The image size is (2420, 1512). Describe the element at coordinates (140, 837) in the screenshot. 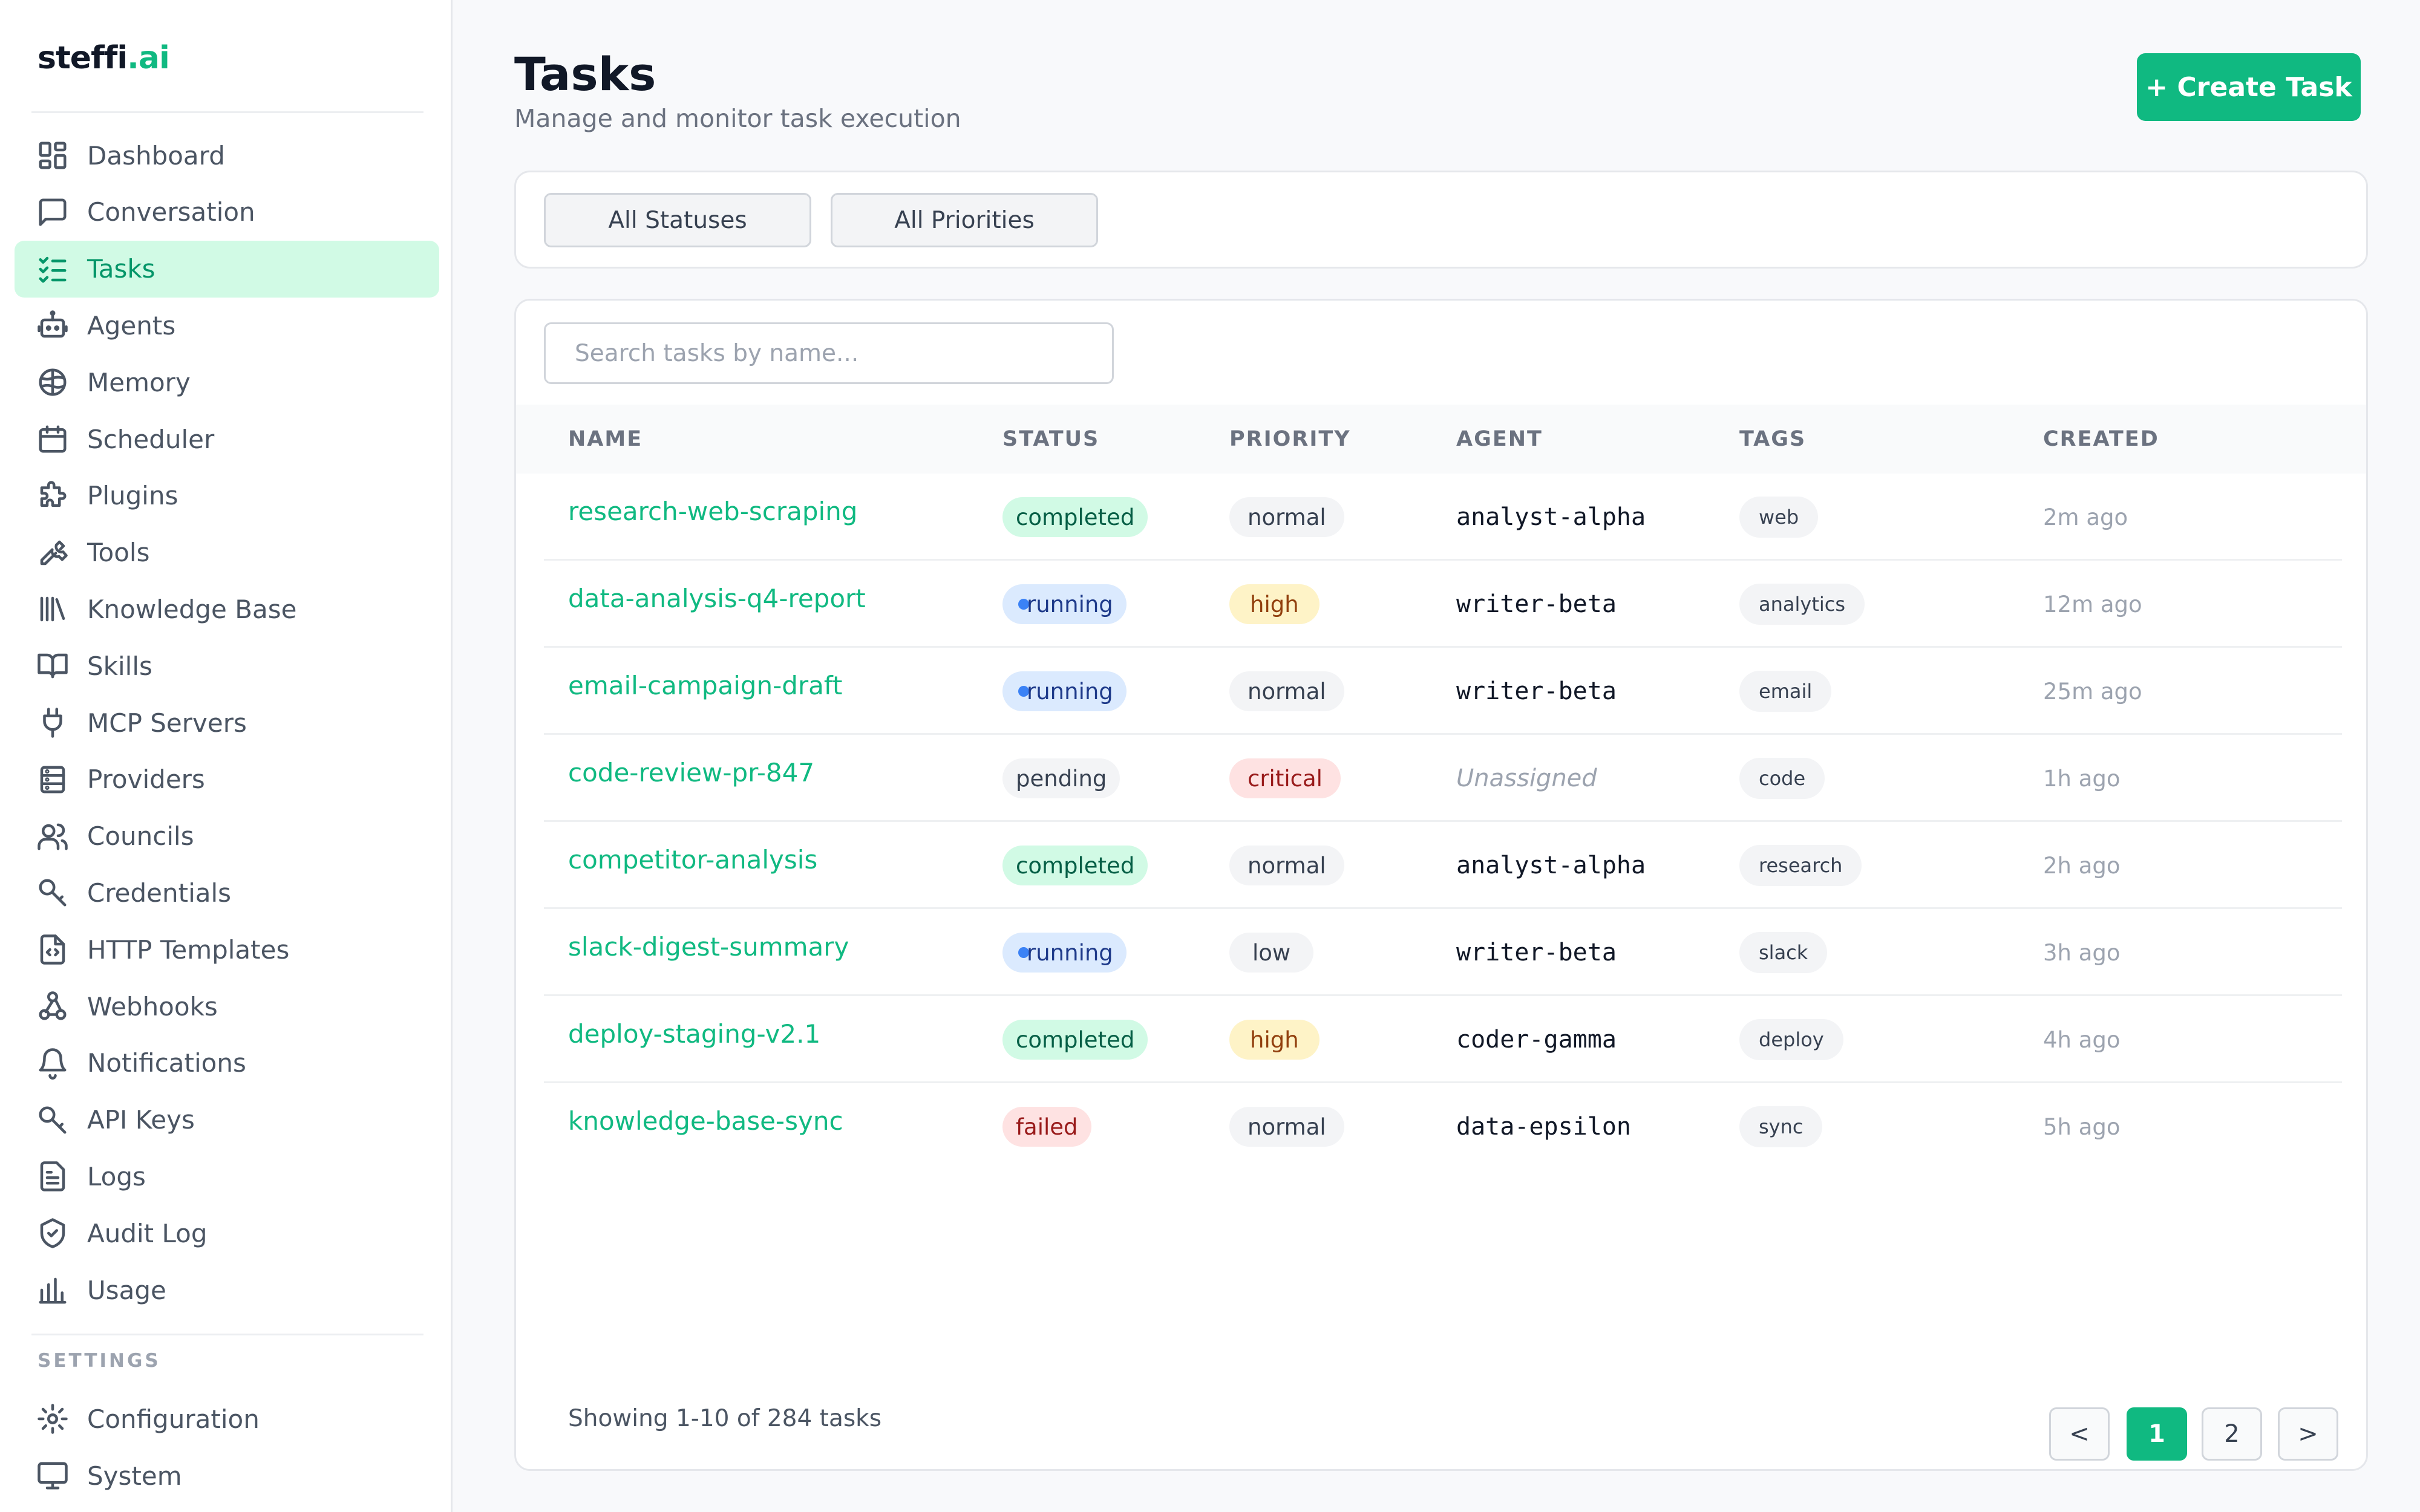

I see `sidebar-item-label: Councils` at that location.